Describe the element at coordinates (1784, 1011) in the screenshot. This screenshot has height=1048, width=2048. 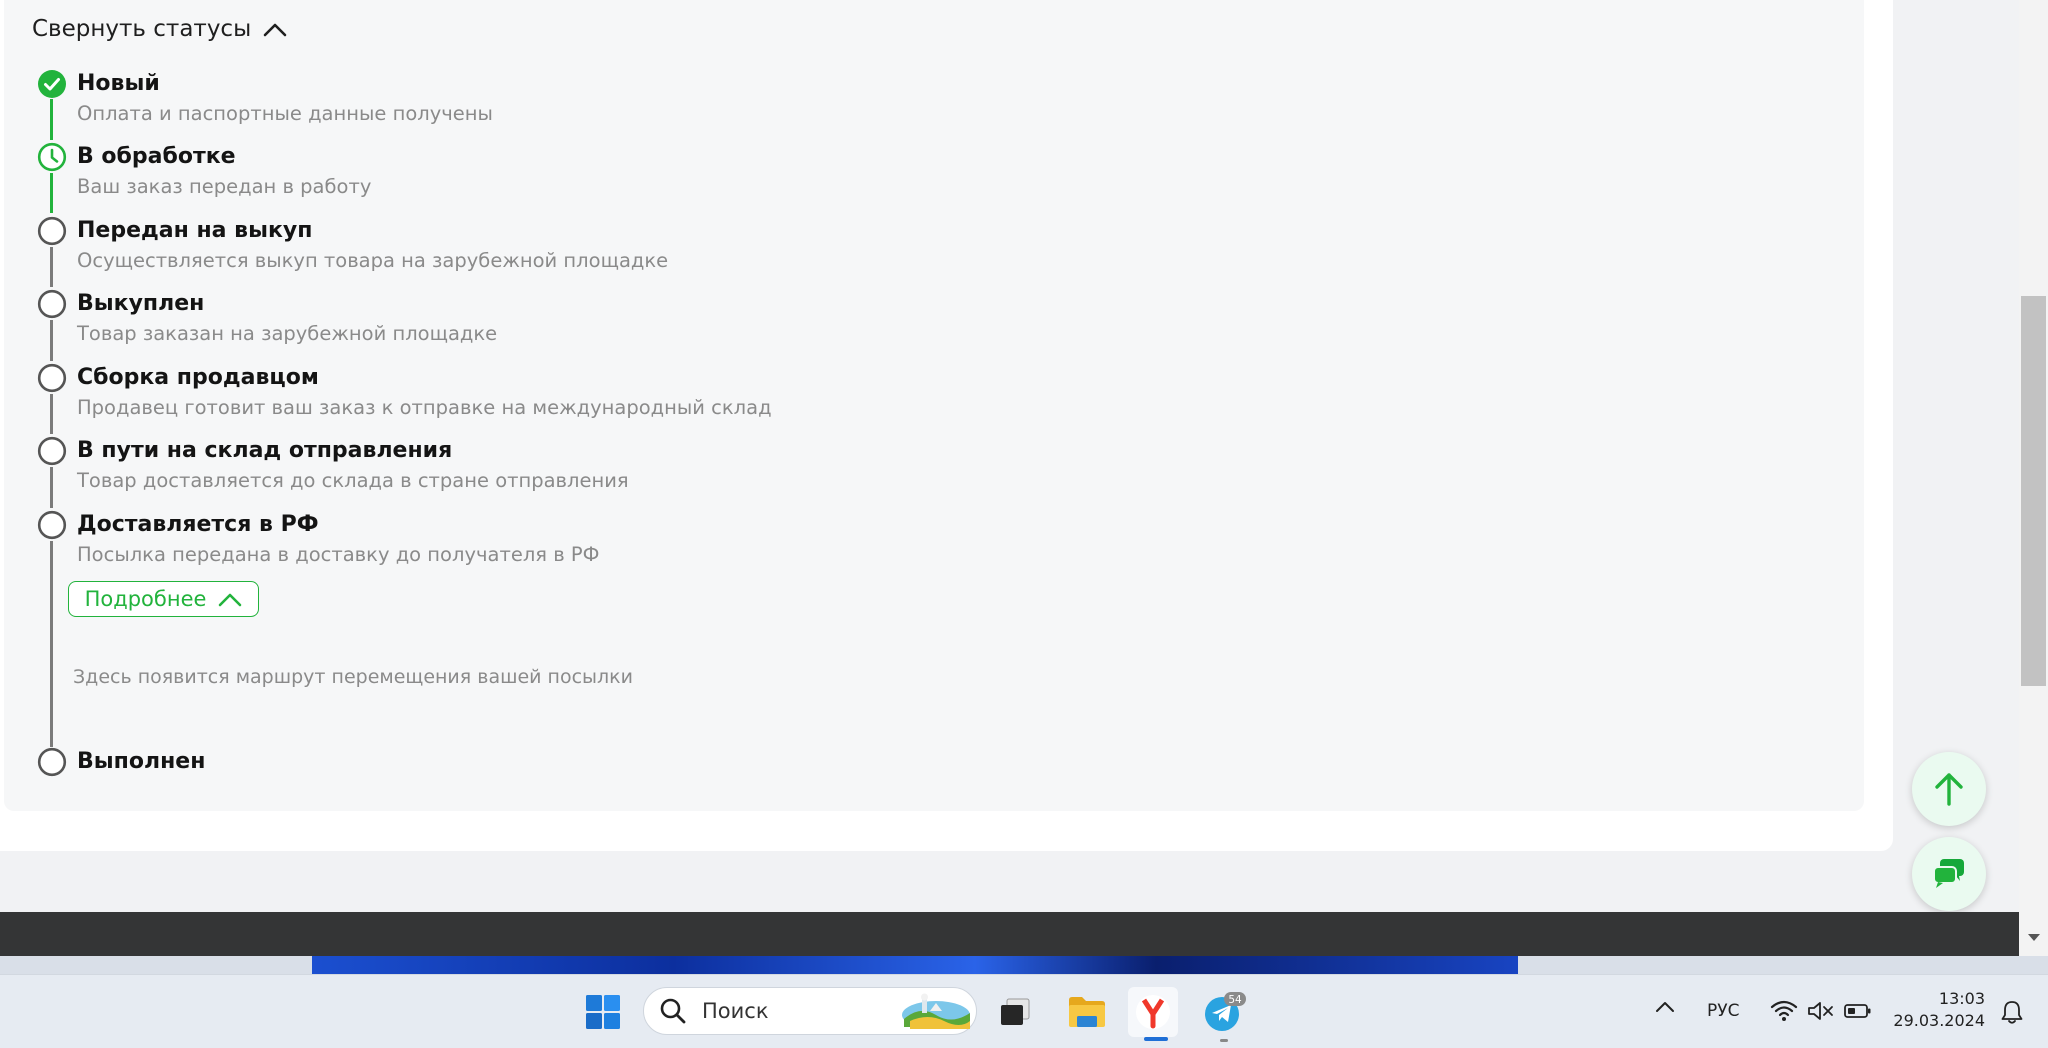
I see `wifi-icon` at that location.